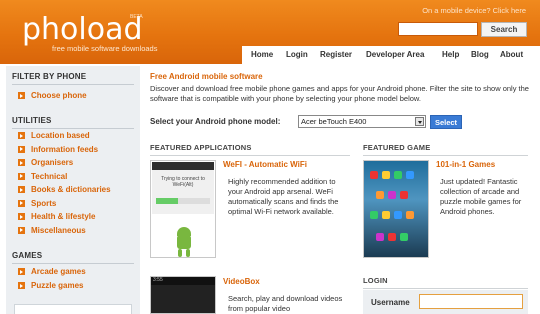  I want to click on username-label: Username, so click(390, 302).